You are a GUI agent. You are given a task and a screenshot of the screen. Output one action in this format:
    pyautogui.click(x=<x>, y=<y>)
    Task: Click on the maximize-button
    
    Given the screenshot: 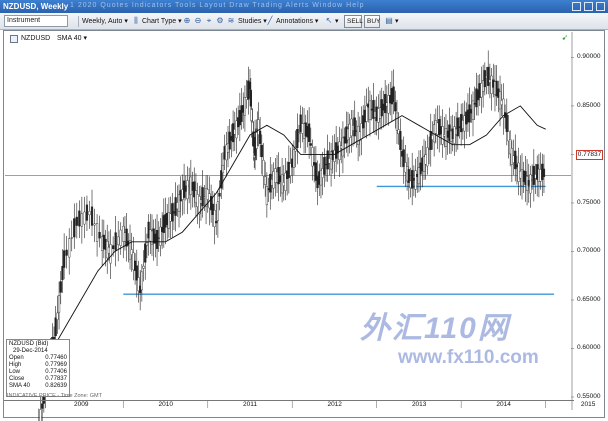 What is the action you would take?
    pyautogui.click(x=588, y=6)
    